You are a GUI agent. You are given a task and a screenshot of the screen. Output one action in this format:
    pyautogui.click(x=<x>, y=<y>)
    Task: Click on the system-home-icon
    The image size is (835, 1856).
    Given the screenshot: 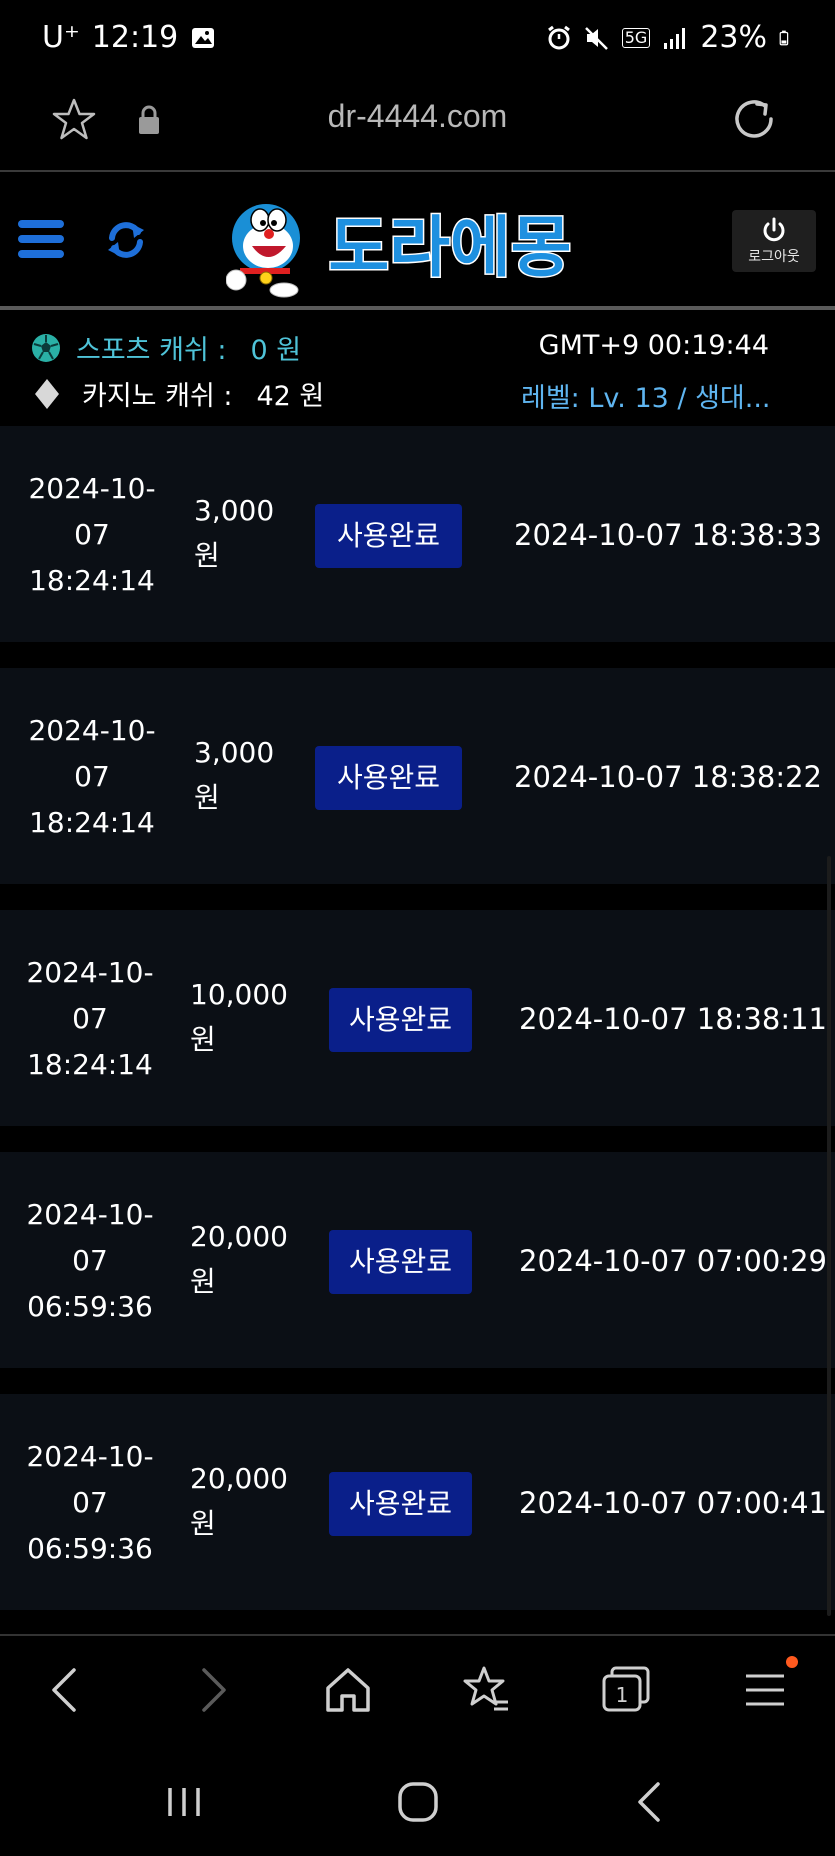 What is the action you would take?
    pyautogui.click(x=418, y=1802)
    